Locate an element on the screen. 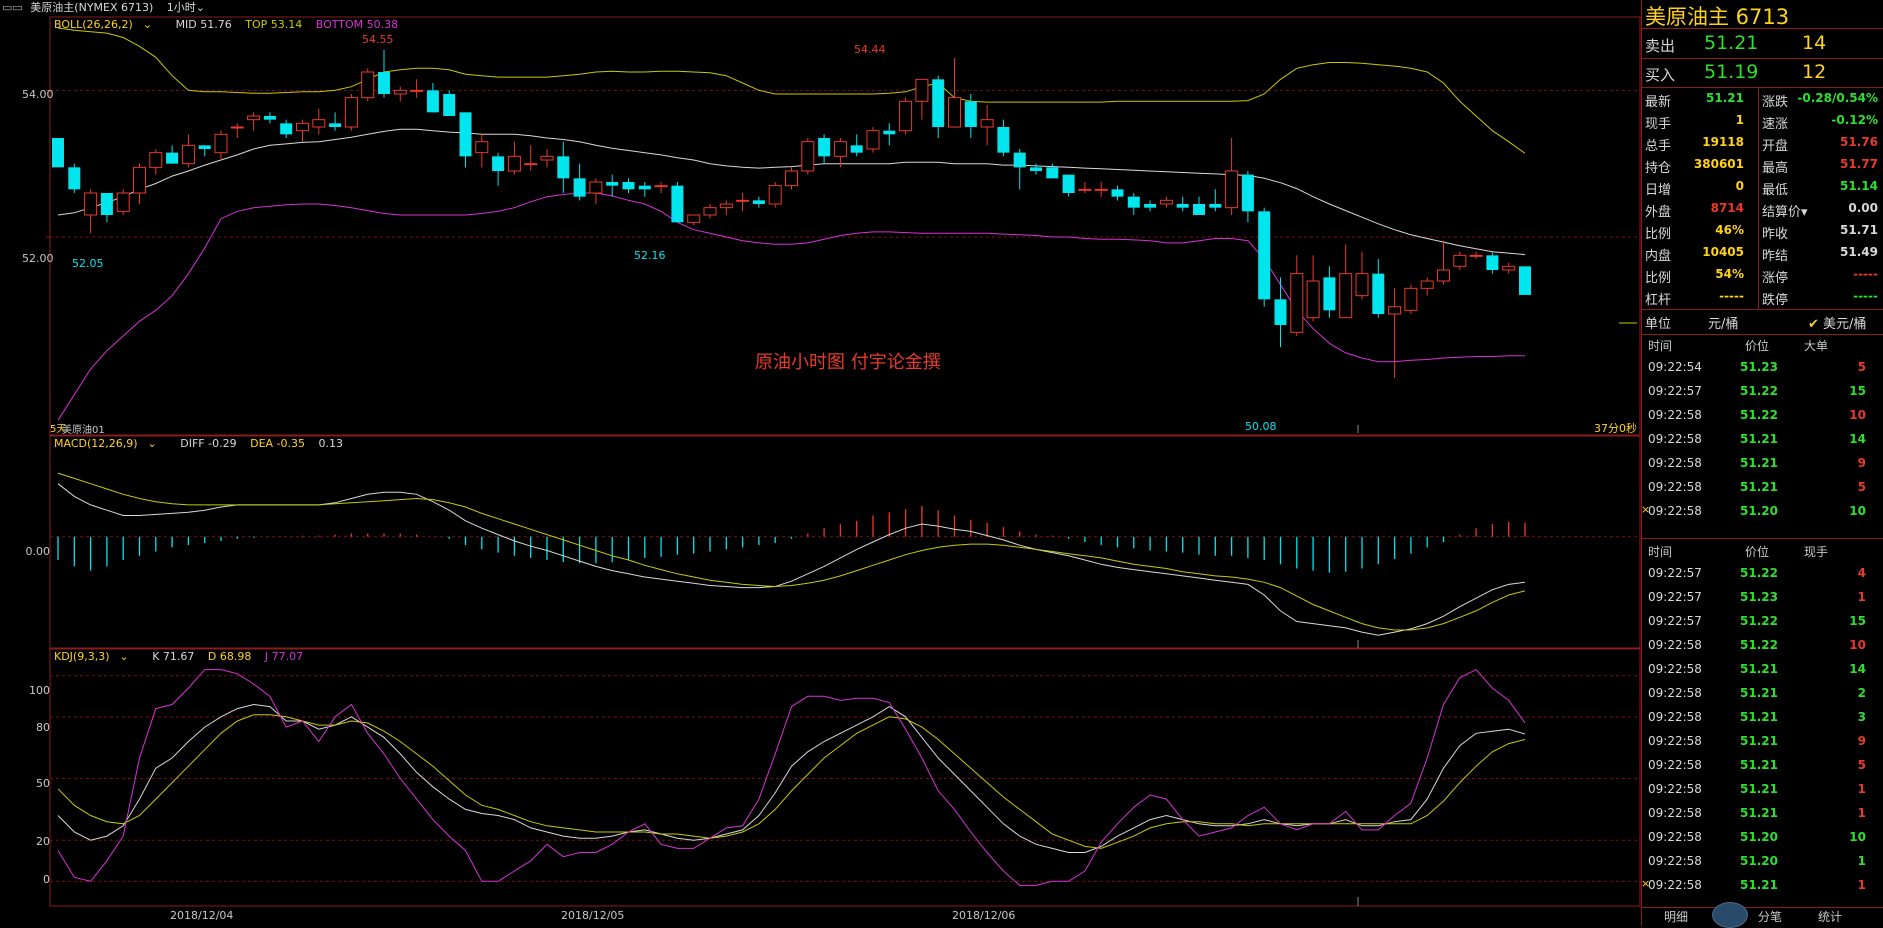 The height and width of the screenshot is (928, 1883). stat-value: 19118 is located at coordinates (1723, 142).